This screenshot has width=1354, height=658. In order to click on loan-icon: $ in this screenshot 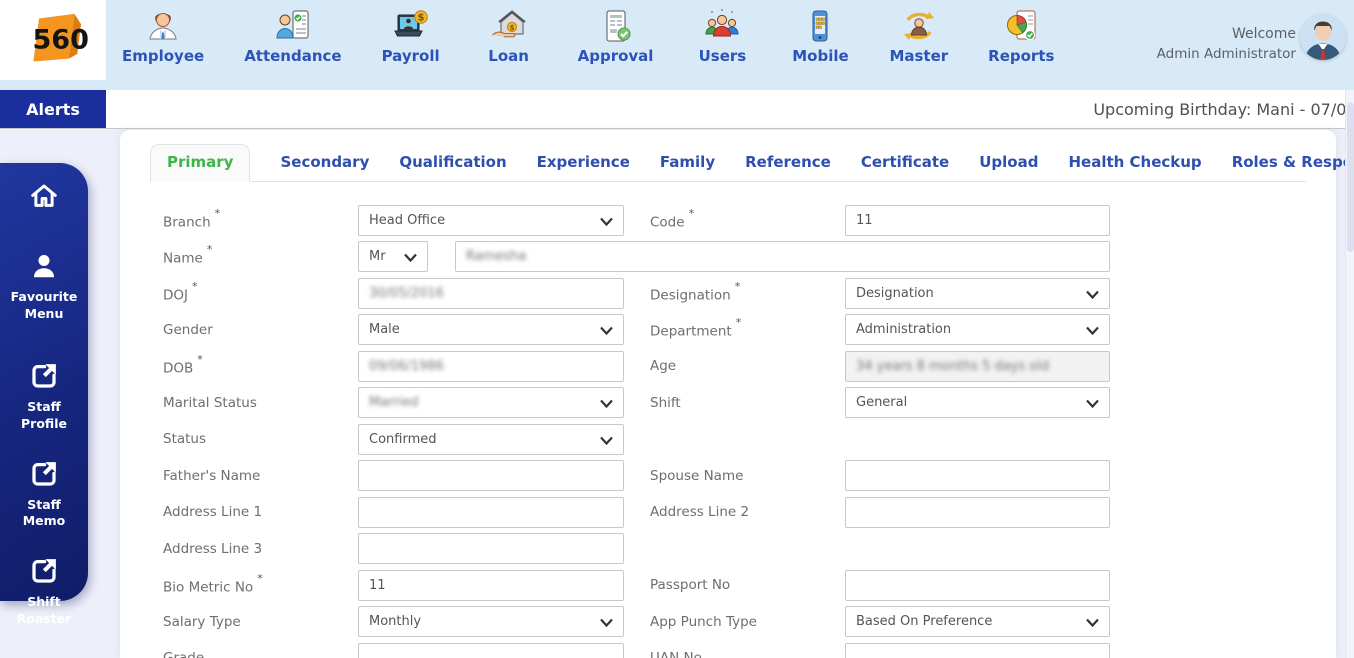, I will do `click(509, 26)`.